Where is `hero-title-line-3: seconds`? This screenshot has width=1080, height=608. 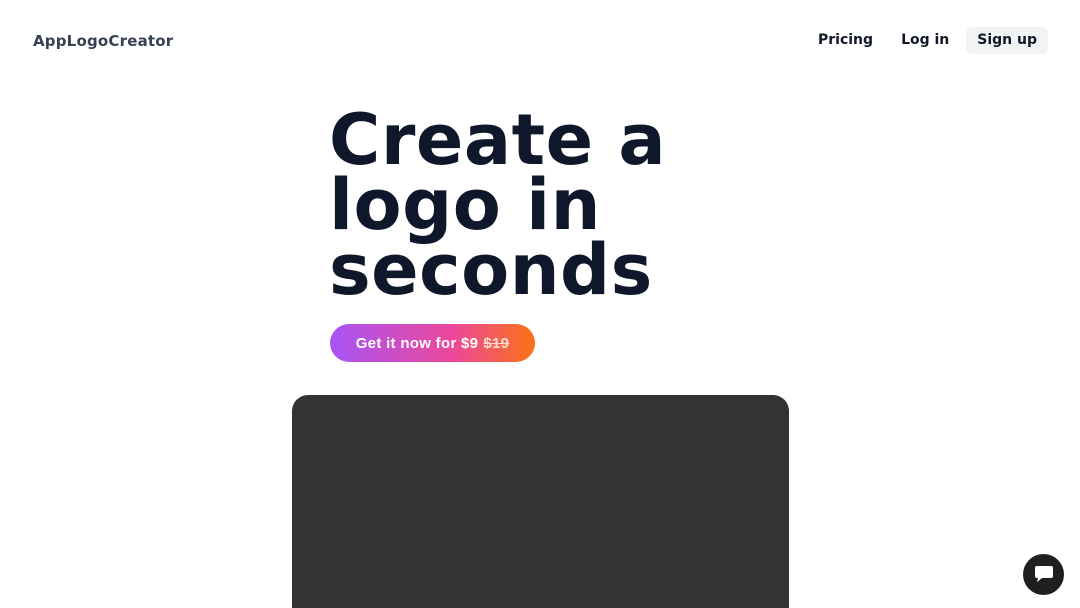 hero-title-line-3: seconds is located at coordinates (491, 270).